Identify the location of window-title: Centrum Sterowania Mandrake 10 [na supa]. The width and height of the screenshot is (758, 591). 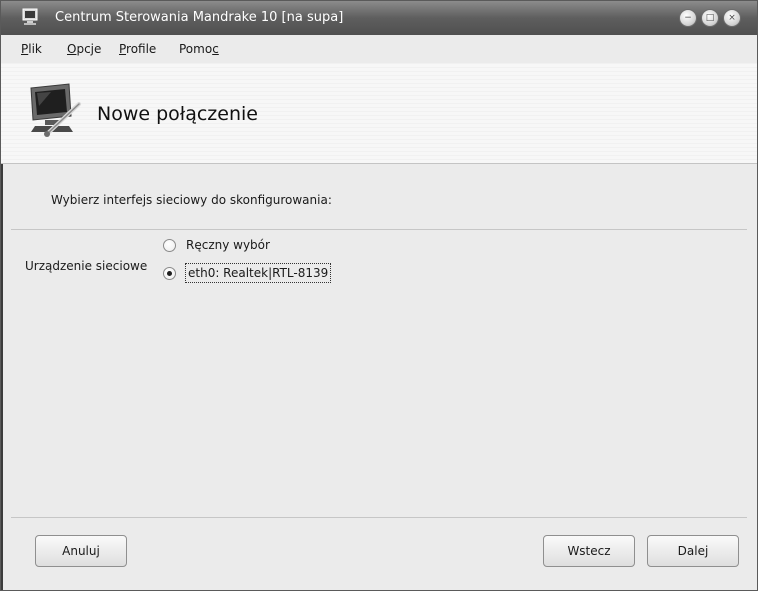
(199, 17).